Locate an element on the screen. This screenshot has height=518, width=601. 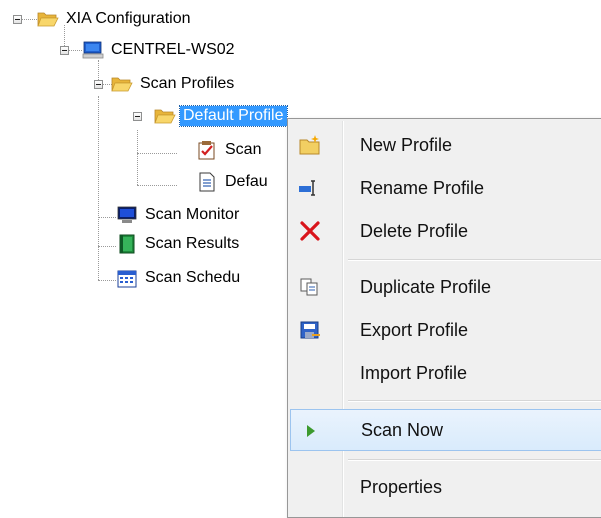
monitor-icon is located at coordinates (127, 215).